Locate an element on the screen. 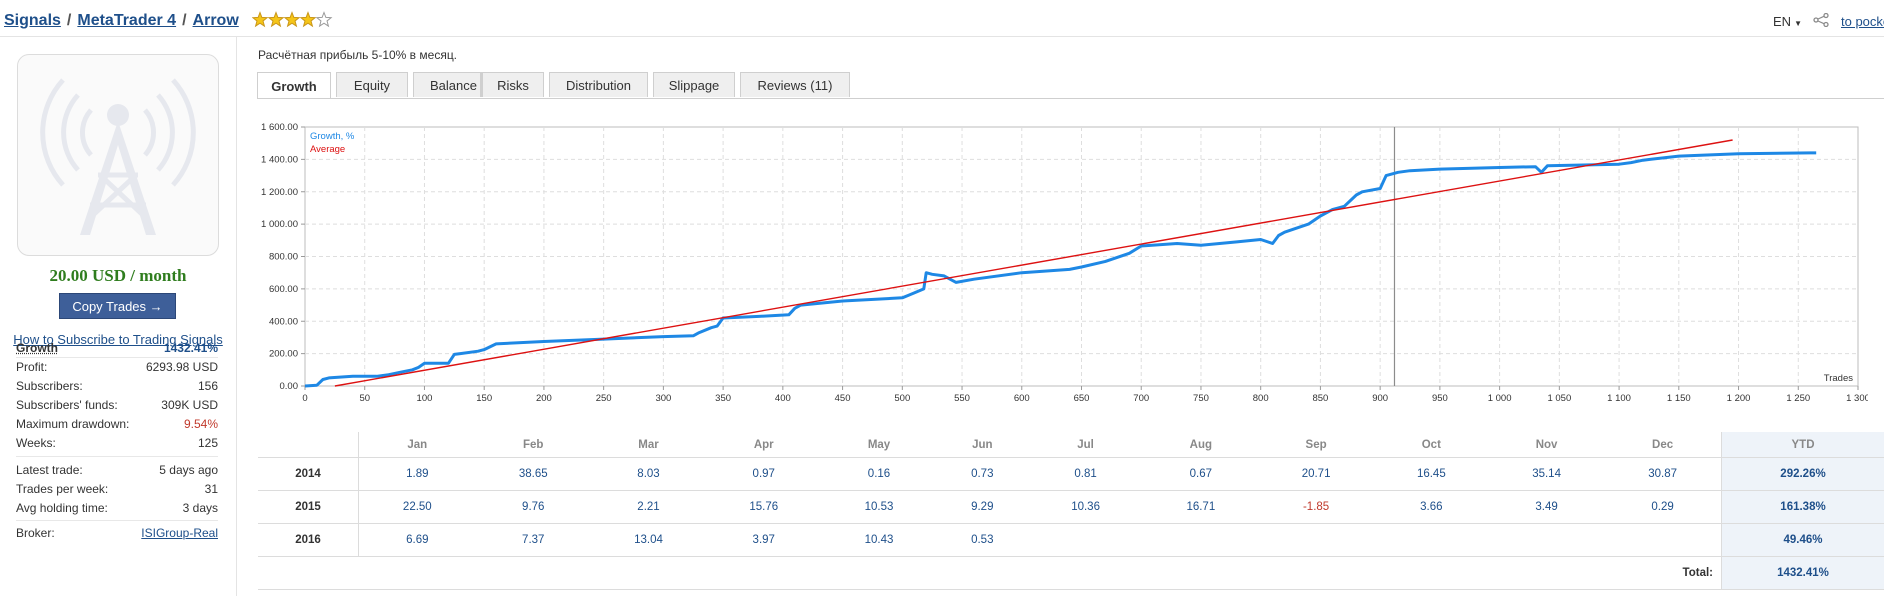  month-cell: 8.03 is located at coordinates (648, 474).